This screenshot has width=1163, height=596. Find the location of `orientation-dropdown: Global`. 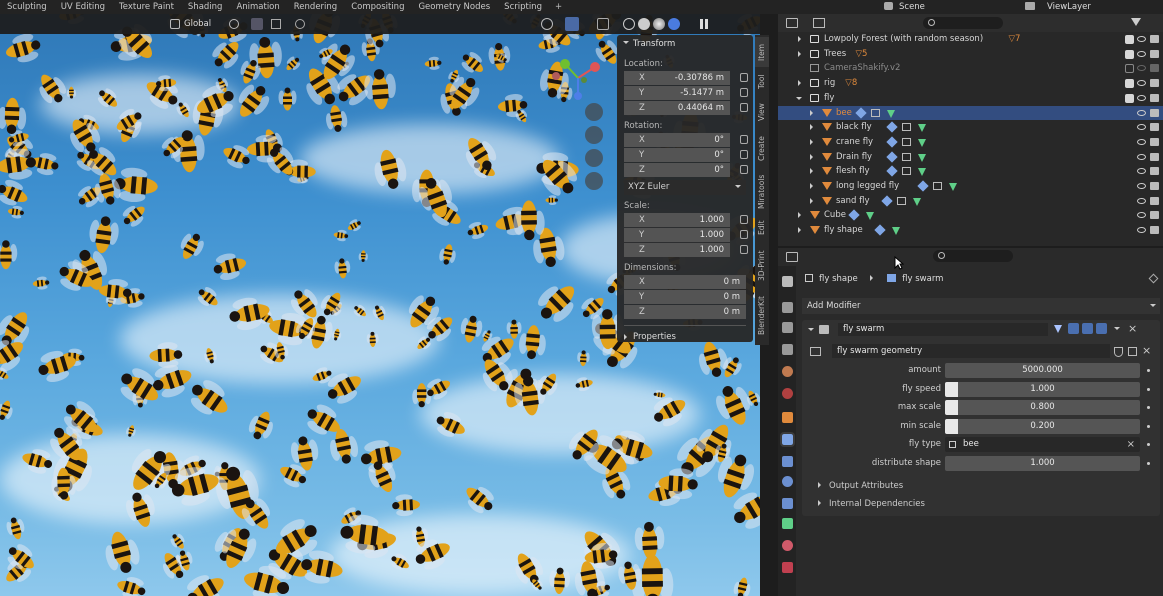

orientation-dropdown: Global is located at coordinates (197, 24).